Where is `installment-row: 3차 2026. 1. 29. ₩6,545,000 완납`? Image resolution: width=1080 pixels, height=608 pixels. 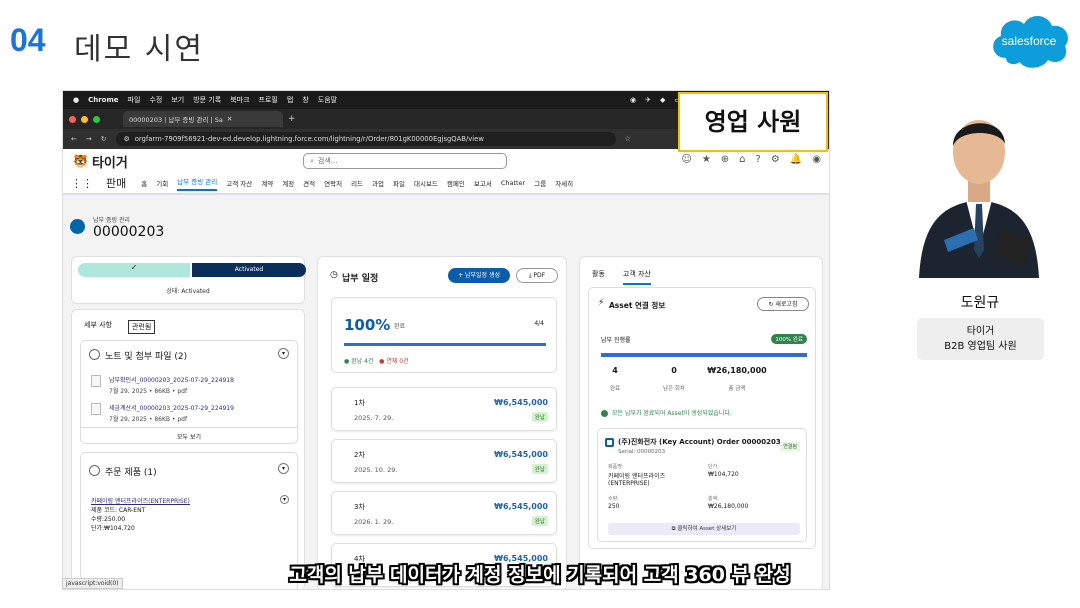
installment-row: 3차 2026. 1. 29. ₩6,545,000 완납 is located at coordinates (444, 513).